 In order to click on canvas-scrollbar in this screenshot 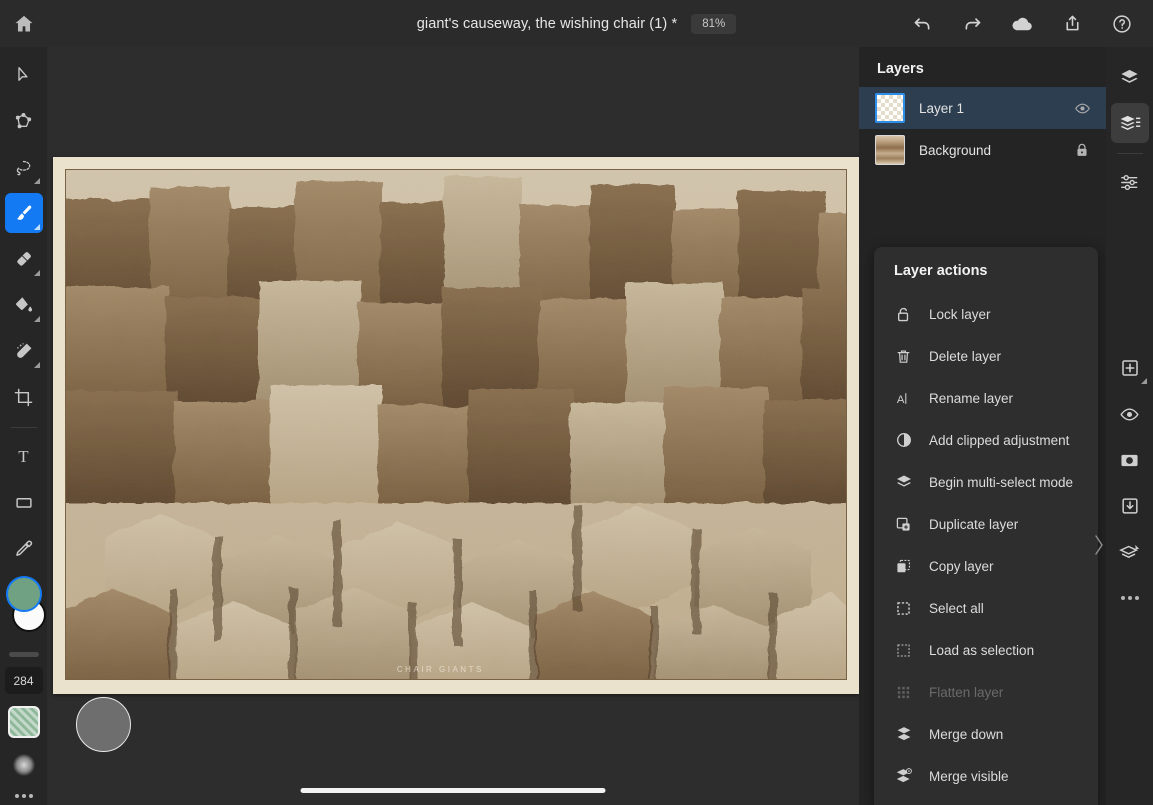, I will do `click(453, 790)`.